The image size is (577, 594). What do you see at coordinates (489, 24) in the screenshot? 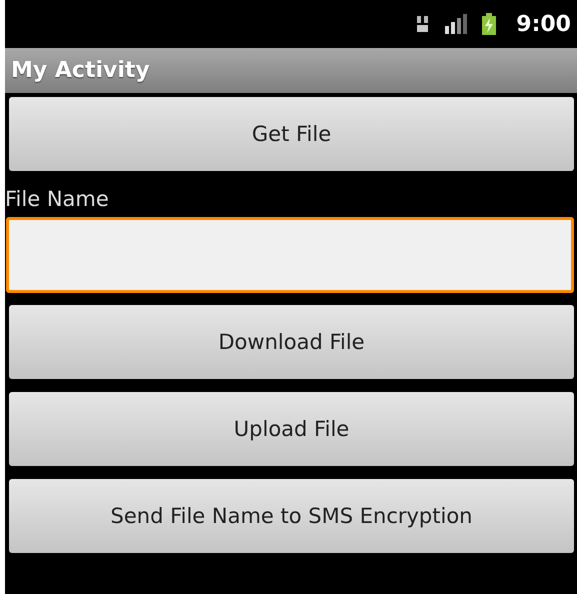
I see `battery-charging-icon` at bounding box center [489, 24].